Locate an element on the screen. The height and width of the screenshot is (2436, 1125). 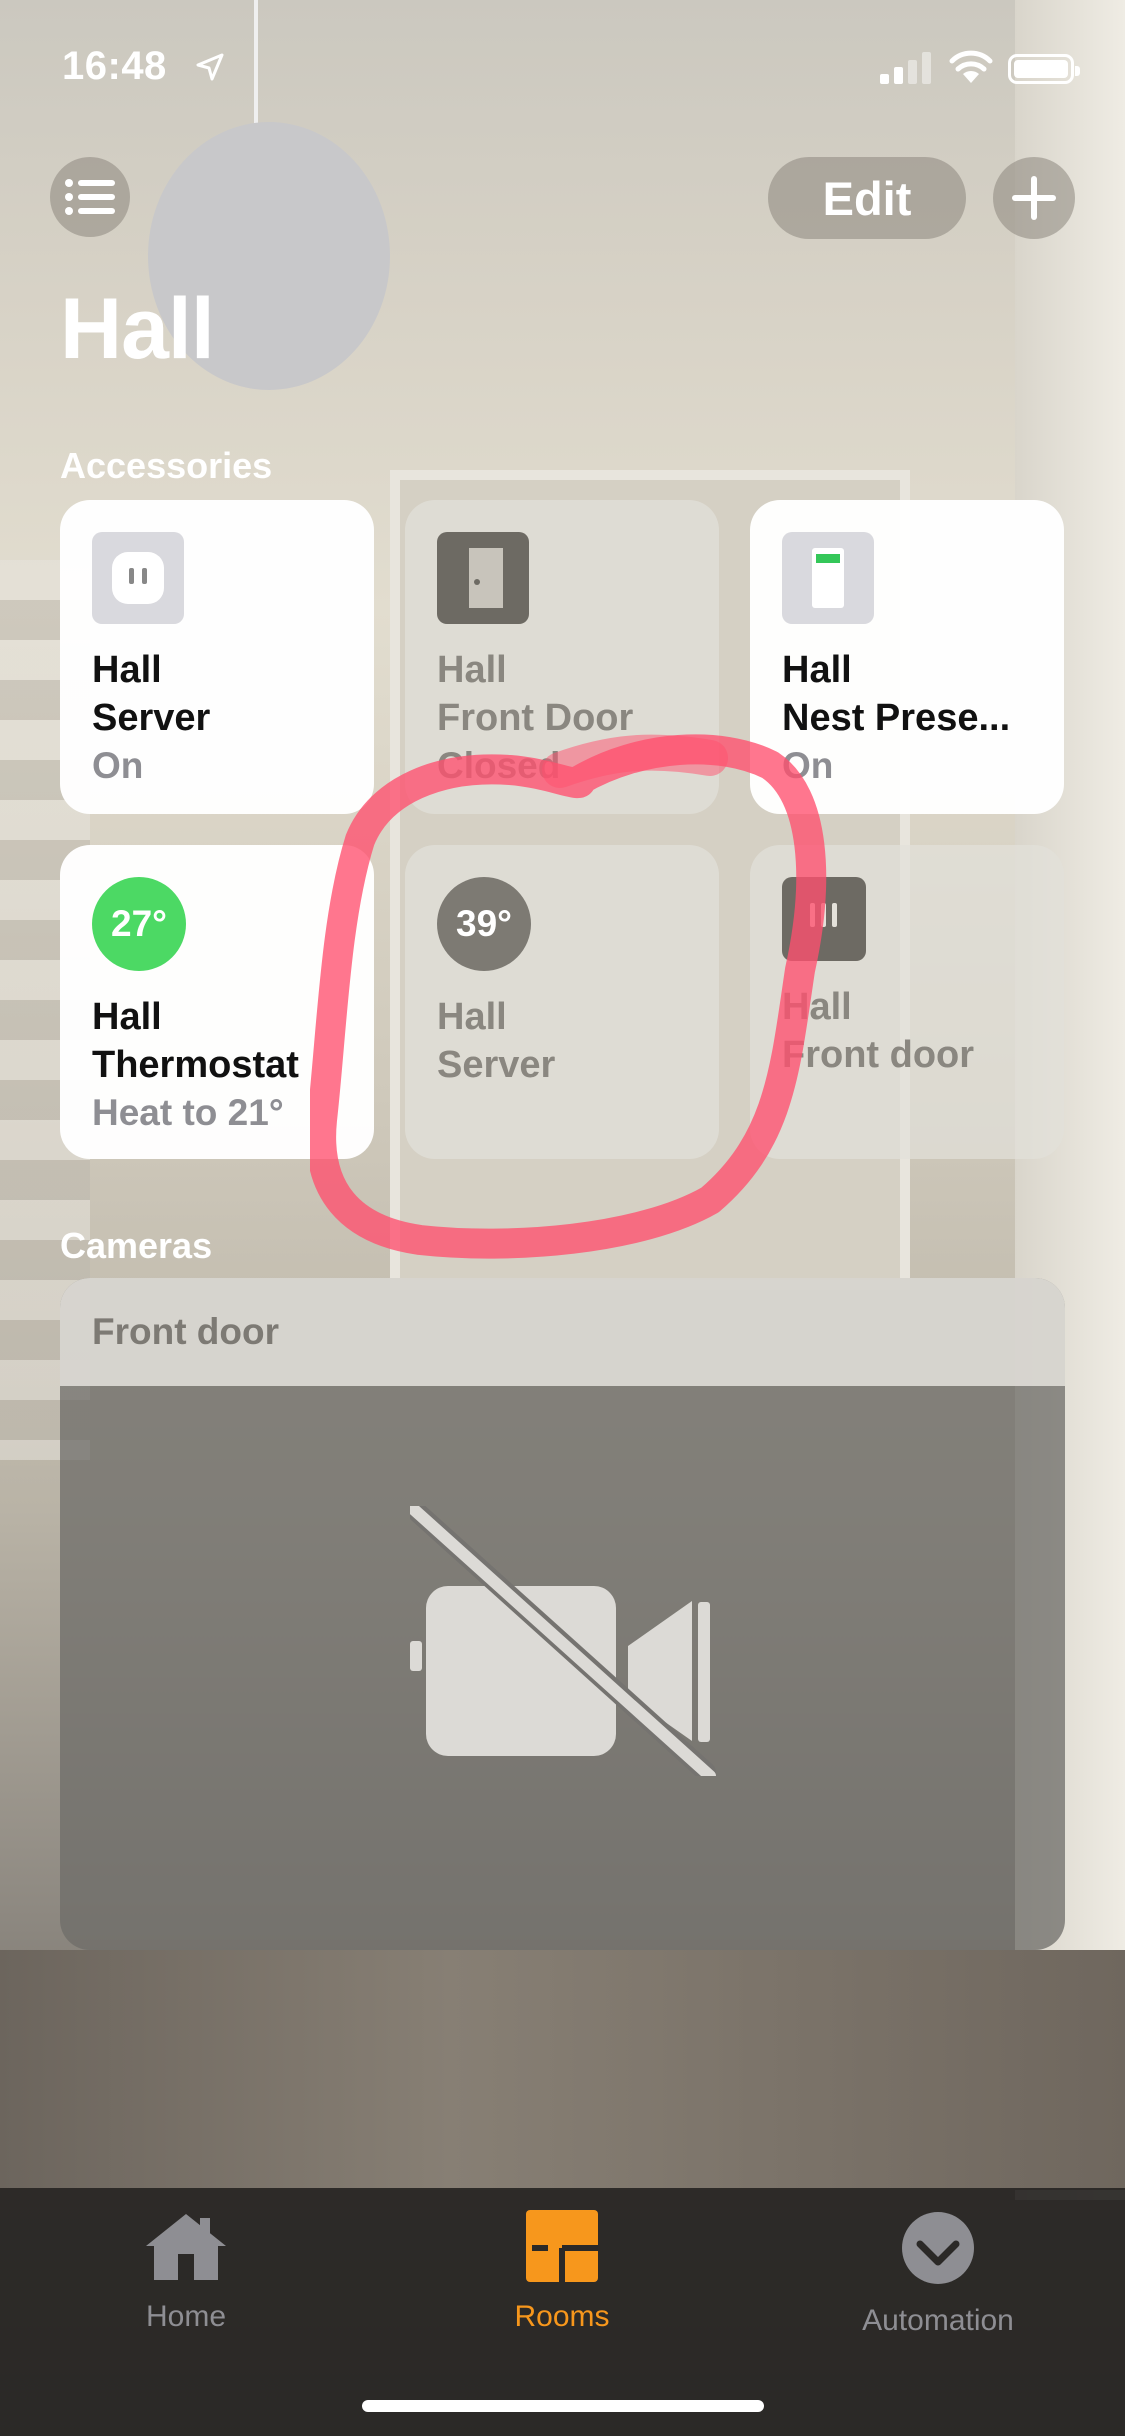
cellular-signal-icon is located at coordinates (905, 68).